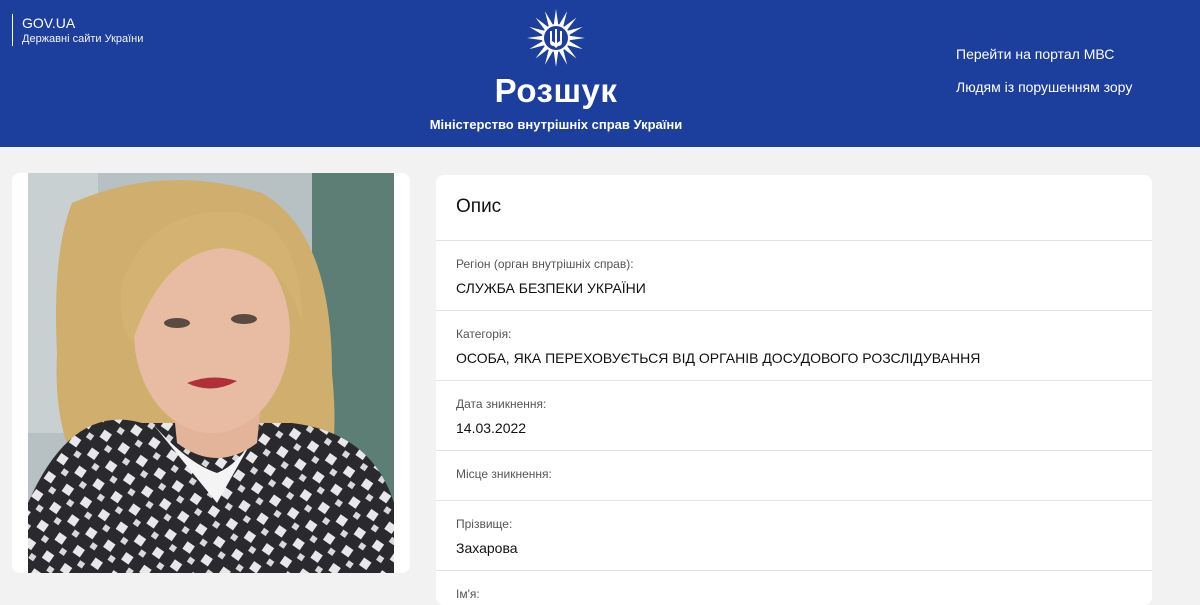 The image size is (1200, 605). Describe the element at coordinates (1044, 87) in the screenshot. I see `accessibility-link: Людям із порушенням зору` at that location.